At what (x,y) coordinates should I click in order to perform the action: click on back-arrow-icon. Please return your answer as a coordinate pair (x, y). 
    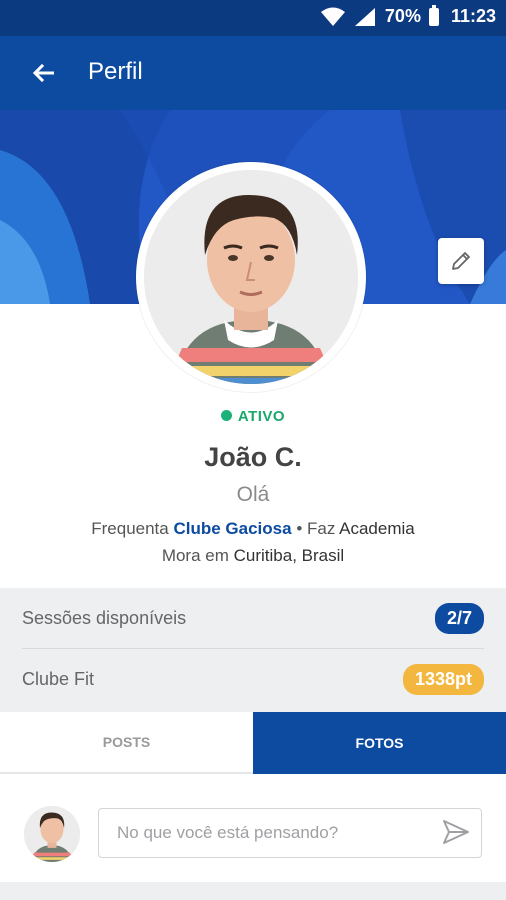
    Looking at the image, I should click on (43, 73).